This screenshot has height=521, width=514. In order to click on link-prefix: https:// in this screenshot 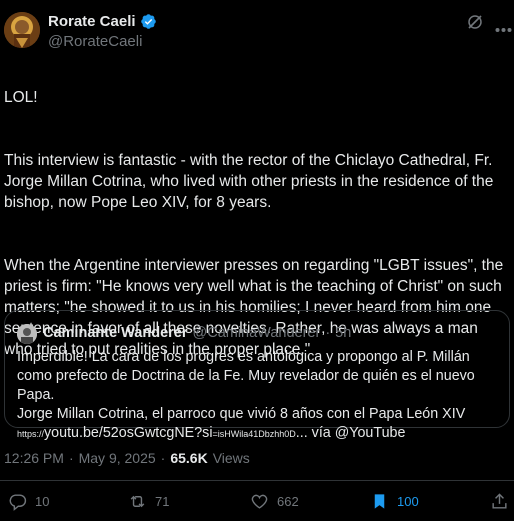, I will do `click(30, 434)`.